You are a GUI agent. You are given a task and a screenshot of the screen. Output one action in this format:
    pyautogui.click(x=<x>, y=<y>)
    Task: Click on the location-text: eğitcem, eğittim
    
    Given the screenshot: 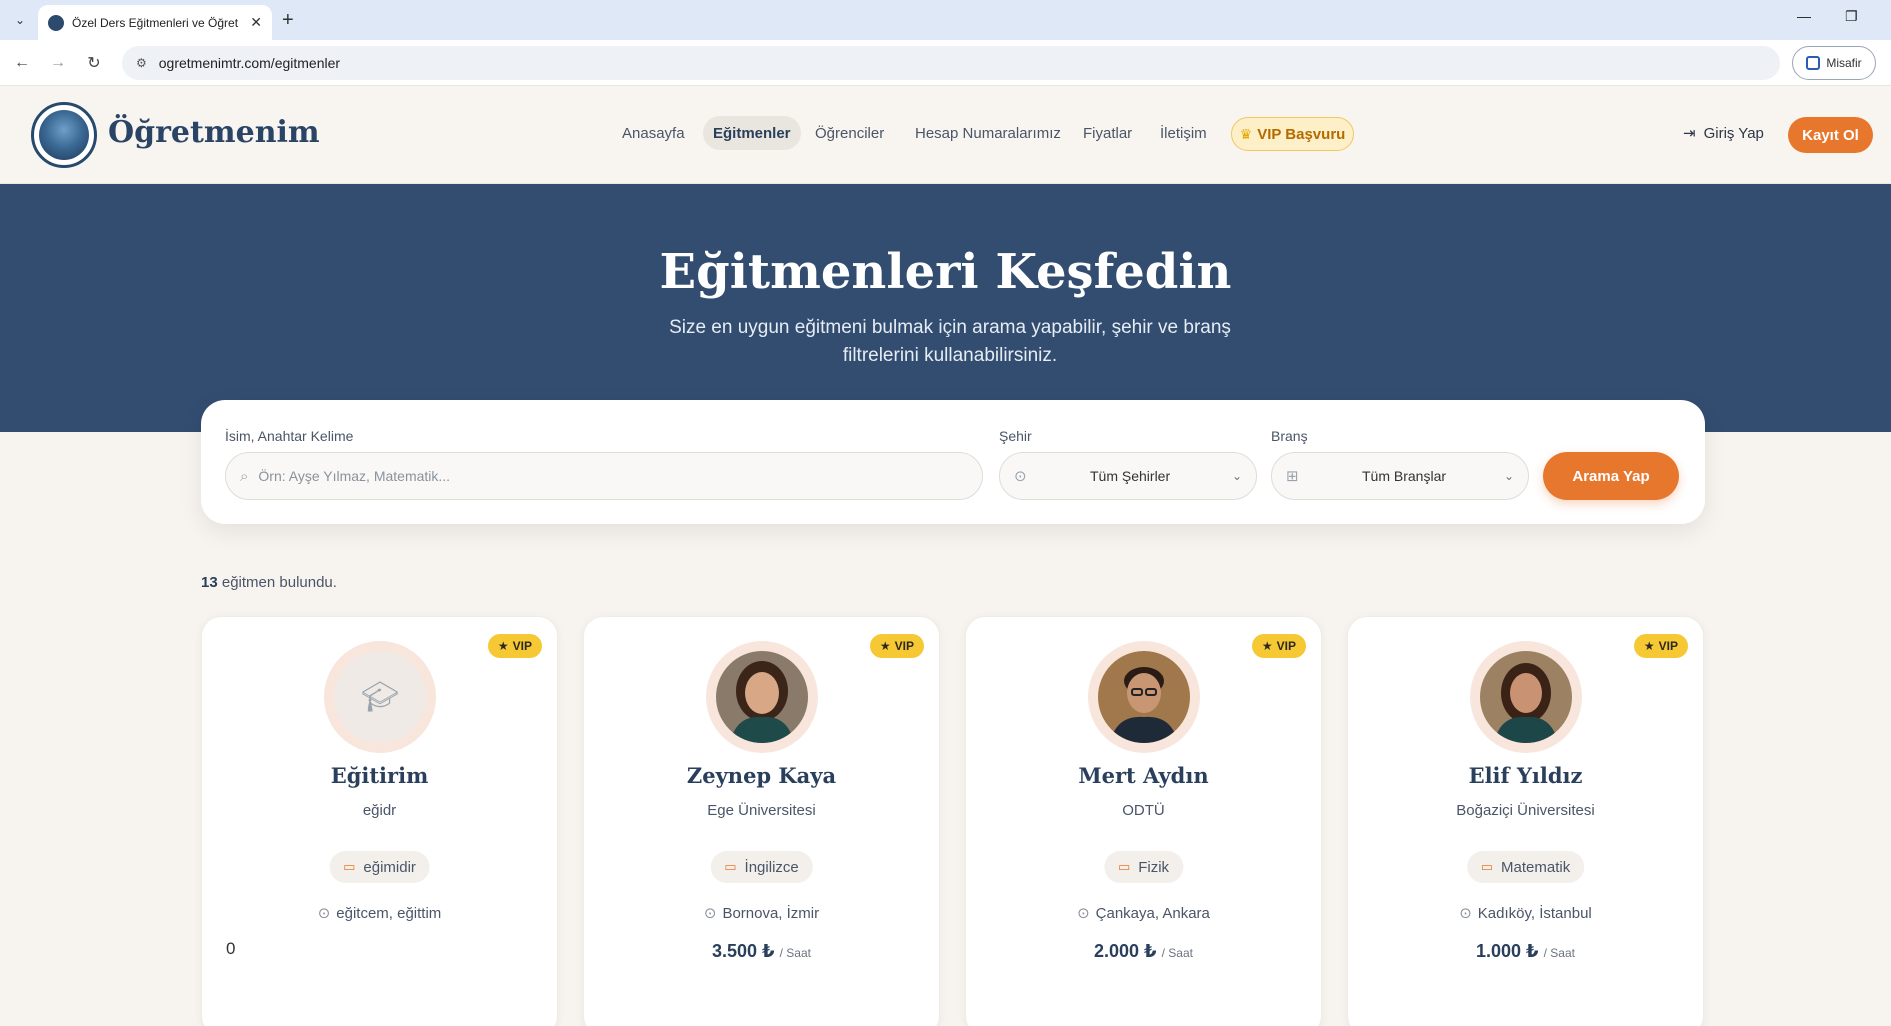 What is the action you would take?
    pyautogui.click(x=389, y=913)
    